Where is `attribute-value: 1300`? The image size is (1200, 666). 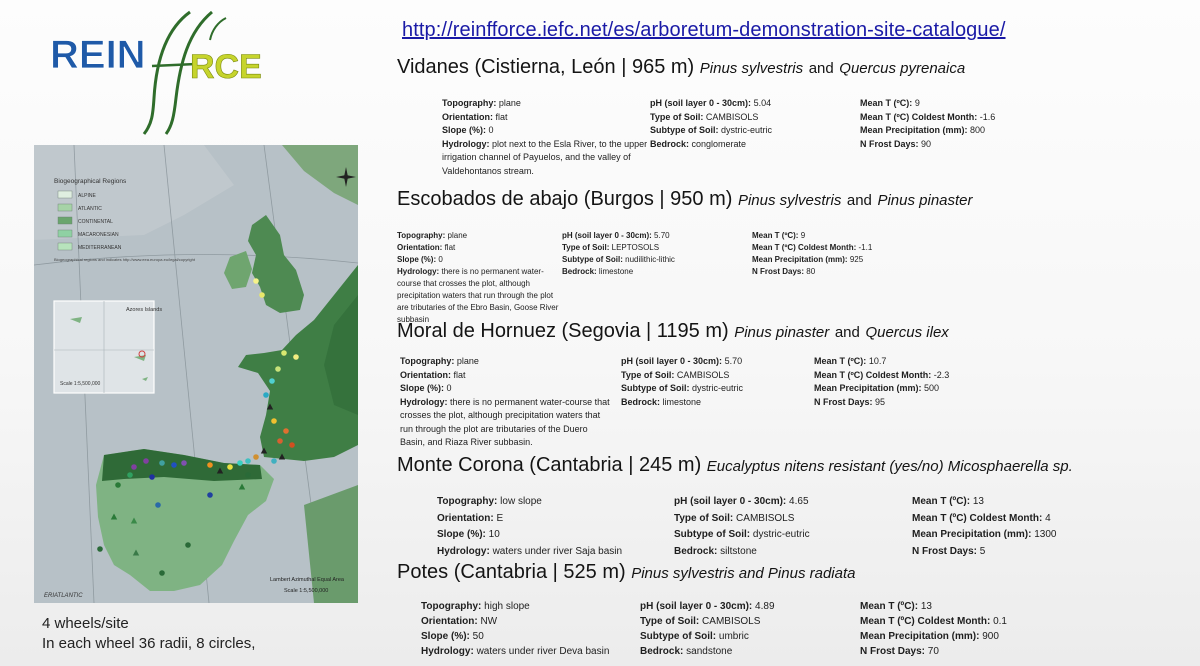
attribute-value: 1300 is located at coordinates (1045, 534).